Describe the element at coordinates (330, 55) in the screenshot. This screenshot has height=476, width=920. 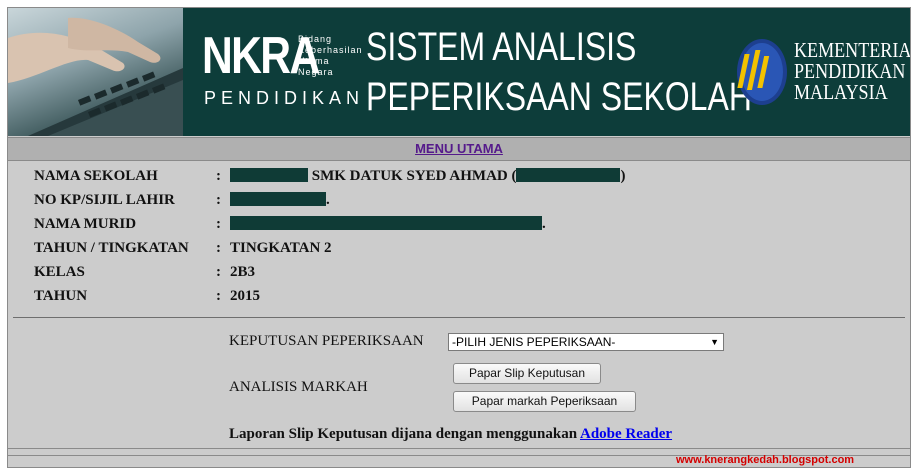
I see `nkra-subtitle: Bidang Keberhasilan Utama Negara` at that location.